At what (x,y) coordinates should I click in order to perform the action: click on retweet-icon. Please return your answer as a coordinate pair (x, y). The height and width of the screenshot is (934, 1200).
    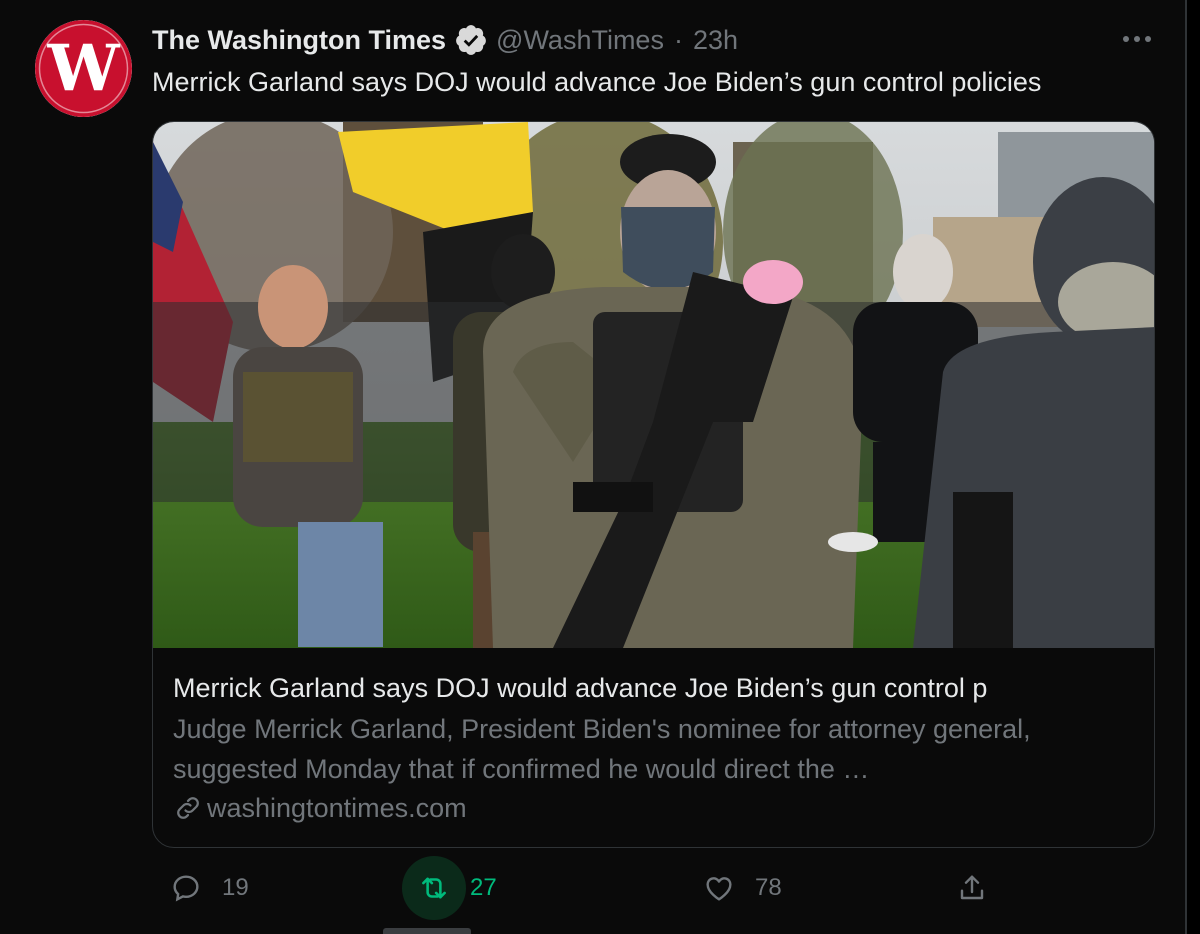
    Looking at the image, I should click on (434, 888).